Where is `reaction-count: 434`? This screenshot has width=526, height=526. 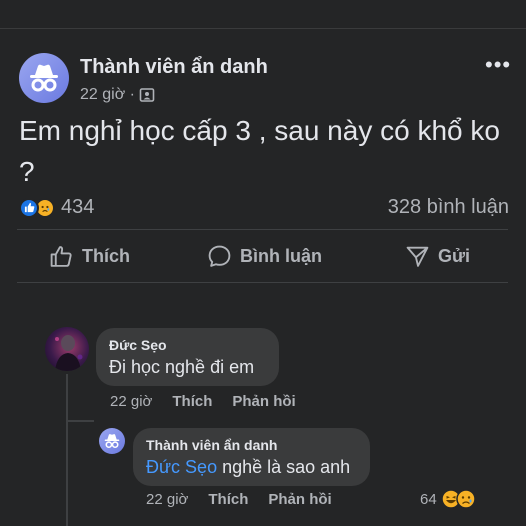 reaction-count: 434 is located at coordinates (78, 207).